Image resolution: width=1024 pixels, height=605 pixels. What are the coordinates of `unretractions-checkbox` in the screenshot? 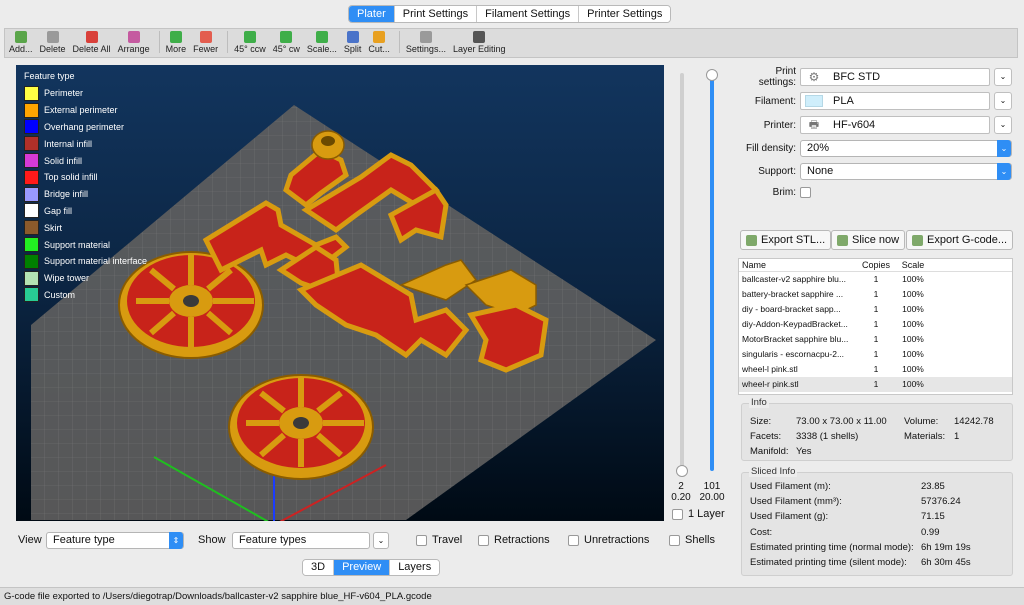 It's located at (573, 540).